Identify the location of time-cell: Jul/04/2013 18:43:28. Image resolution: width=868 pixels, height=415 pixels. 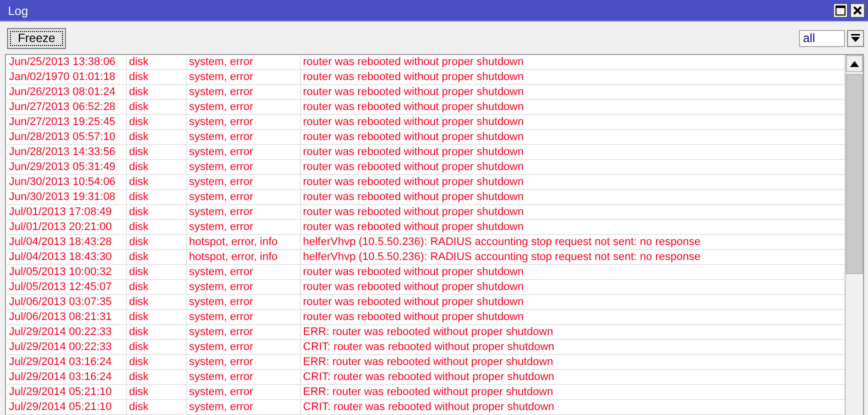
(67, 242).